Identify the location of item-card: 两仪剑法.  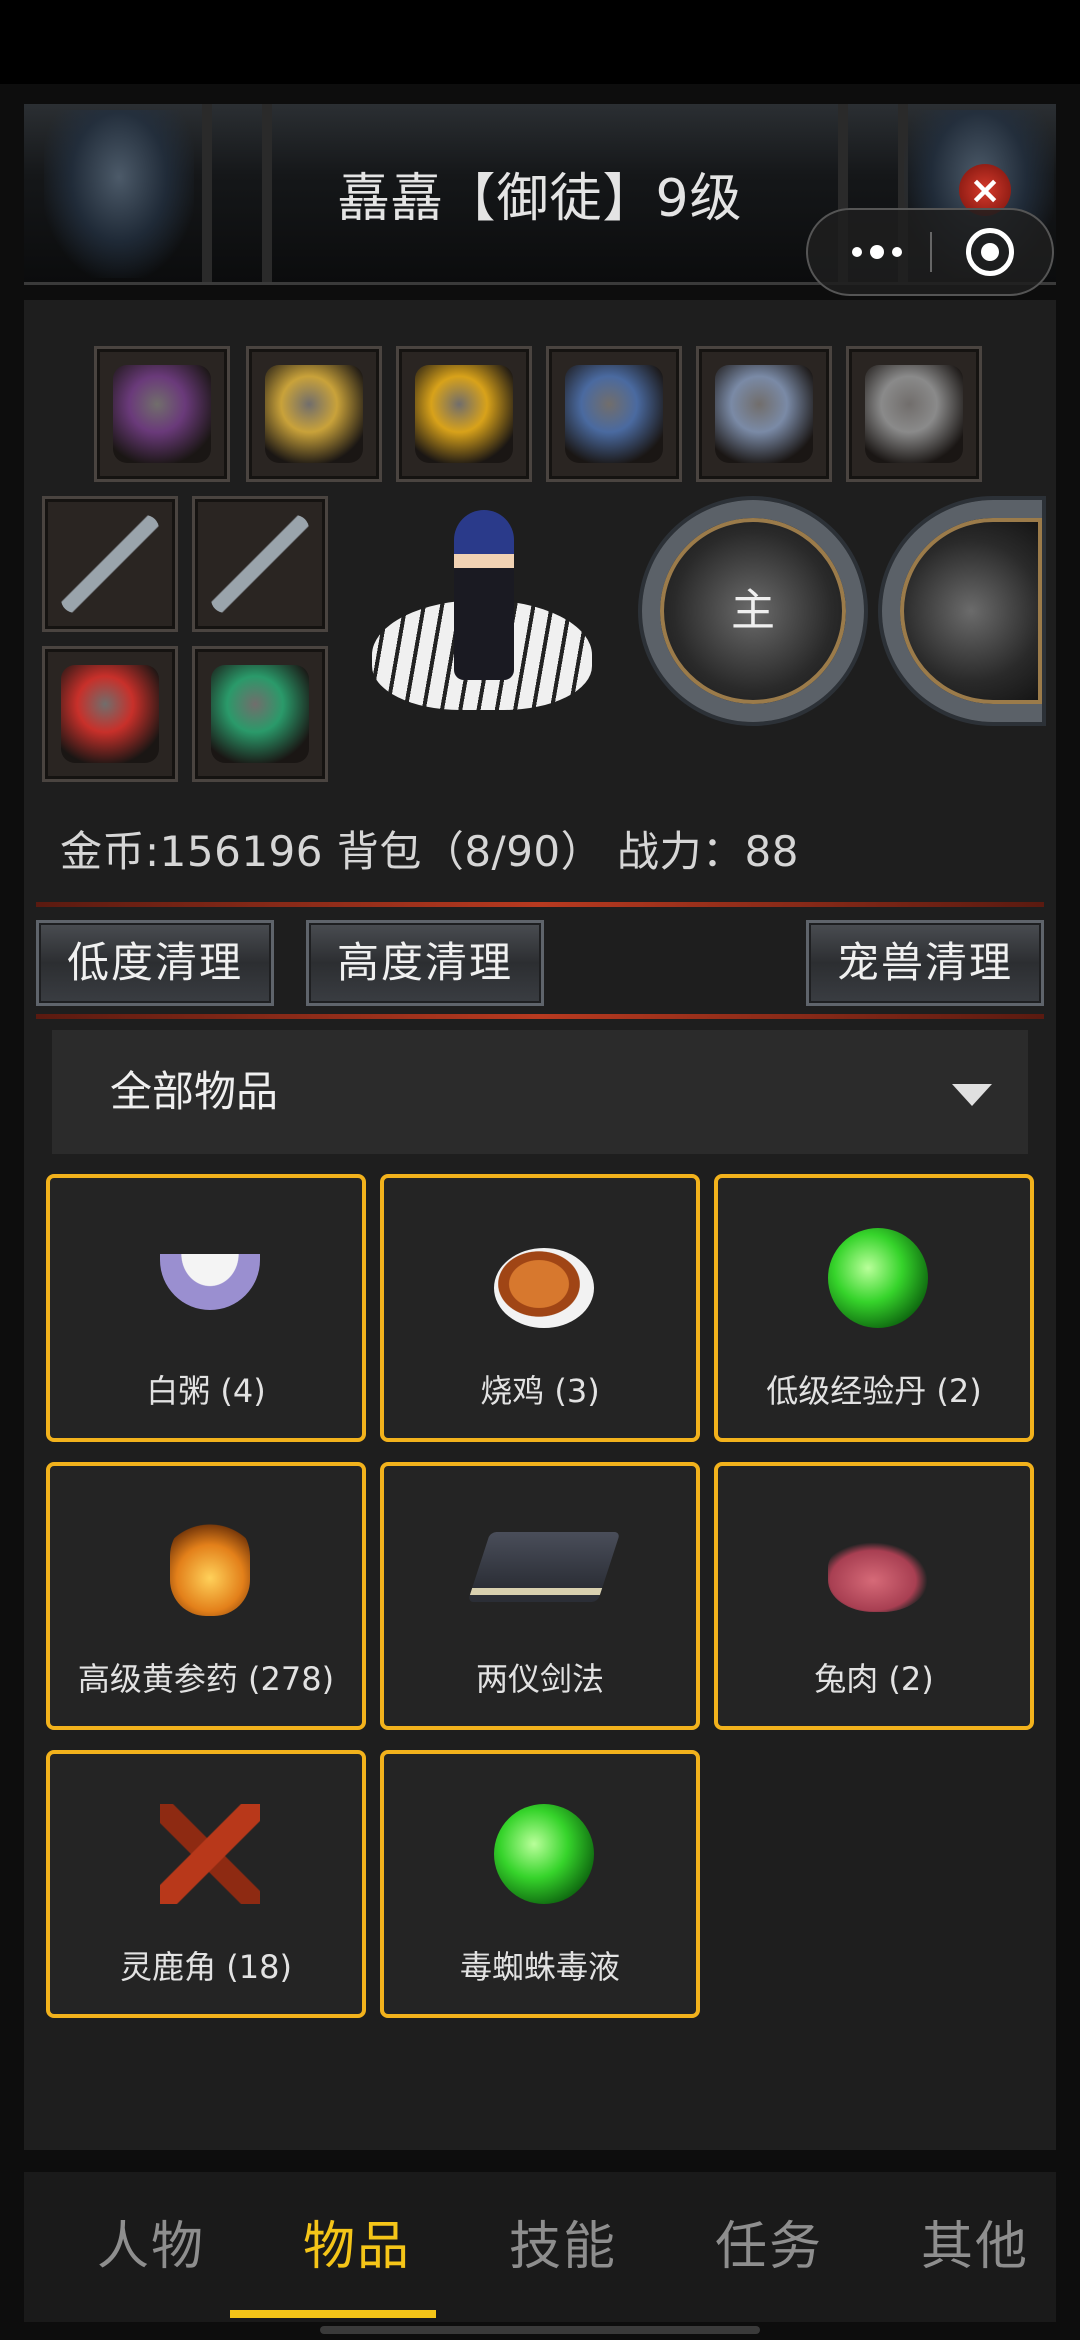
(540, 1596).